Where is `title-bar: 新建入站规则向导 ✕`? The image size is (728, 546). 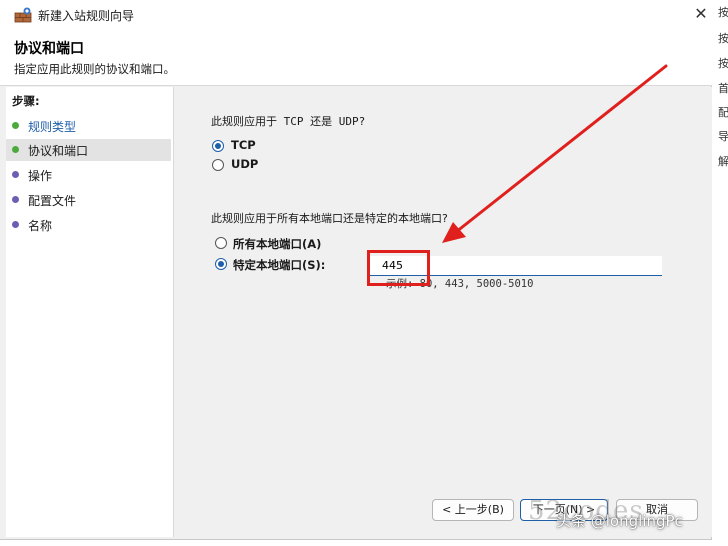 title-bar: 新建入站规则向导 ✕ is located at coordinates (356, 15).